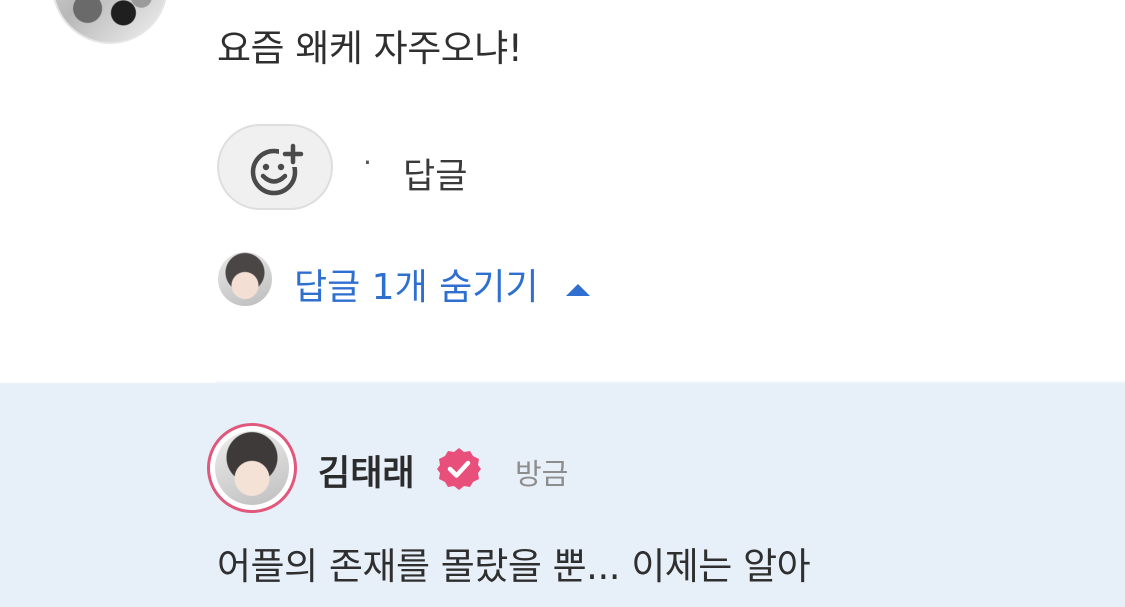  I want to click on reply-text: 어플의 존재를 몰랐을 뿐... 이제는 알아, so click(514, 566).